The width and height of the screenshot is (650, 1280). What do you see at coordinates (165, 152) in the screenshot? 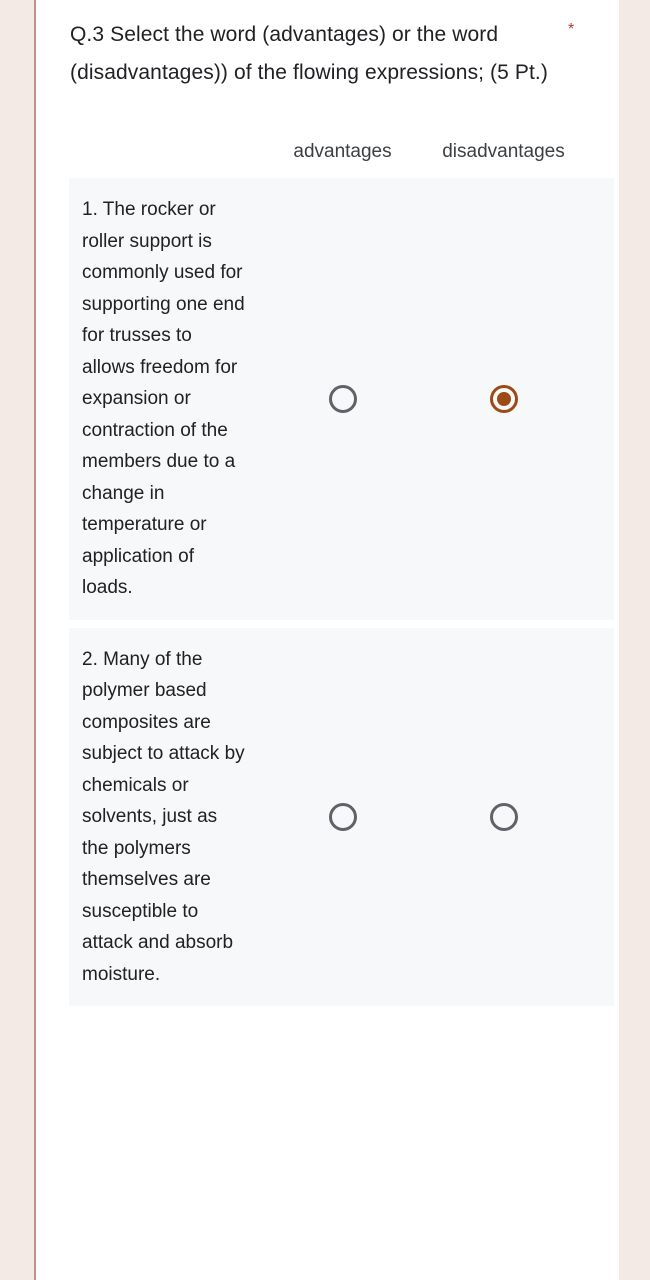
I see `grid-header-spacer` at bounding box center [165, 152].